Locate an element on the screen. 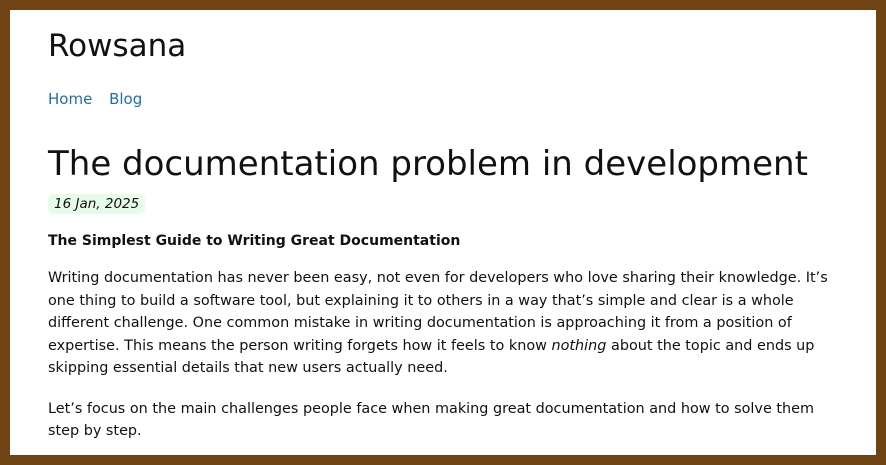 The image size is (886, 465). nav-blog-link: Blog is located at coordinates (125, 99).